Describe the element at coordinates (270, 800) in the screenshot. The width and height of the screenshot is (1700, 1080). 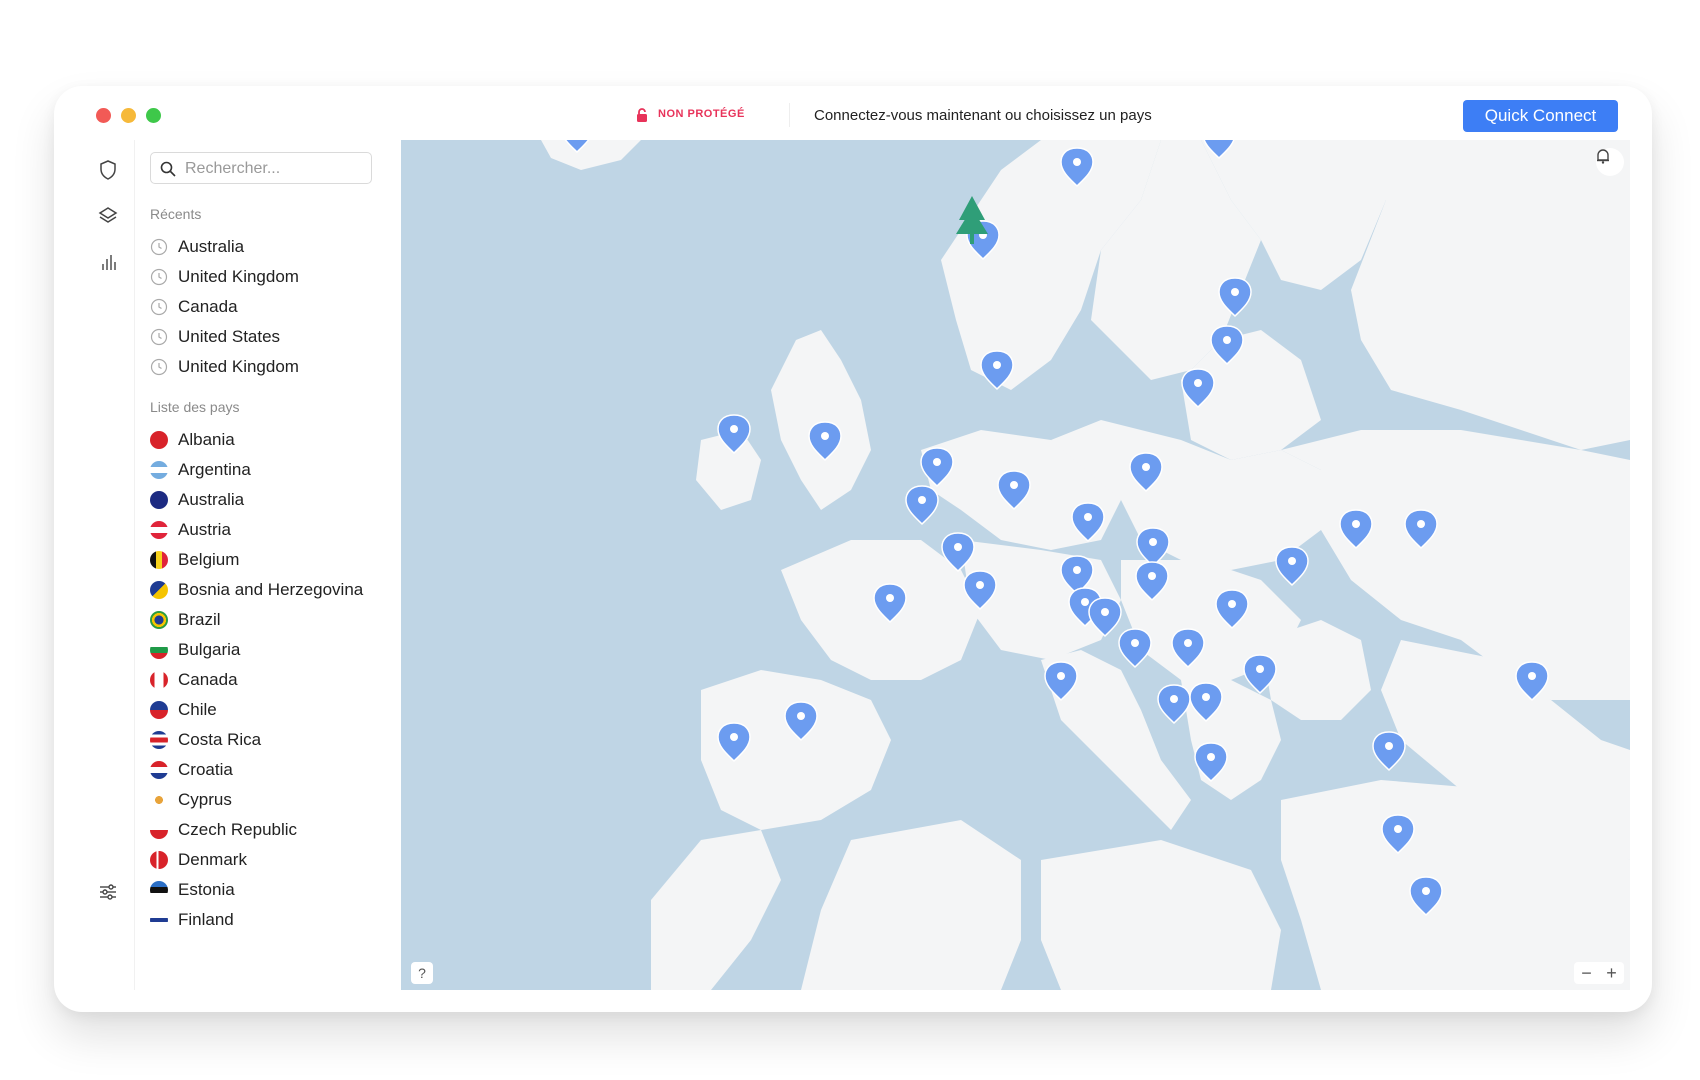
I see `country-item: Cyprus` at that location.